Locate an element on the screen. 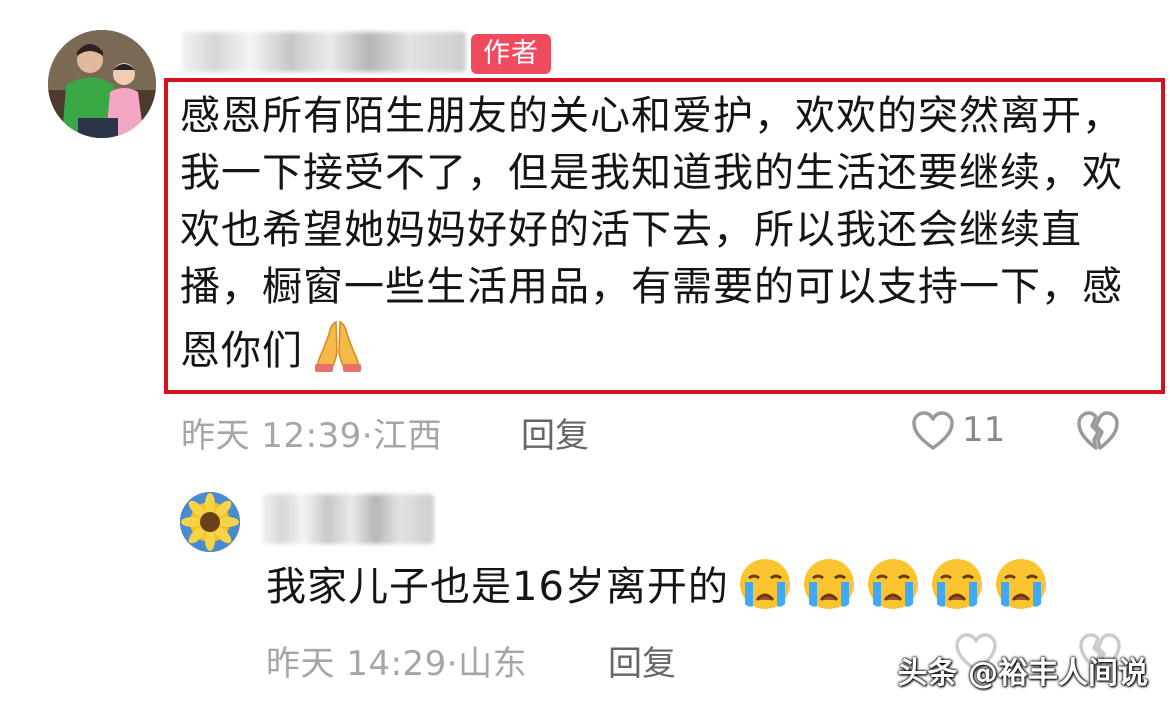  reply-time: 昨天 14:29 is located at coordinates (356, 664).